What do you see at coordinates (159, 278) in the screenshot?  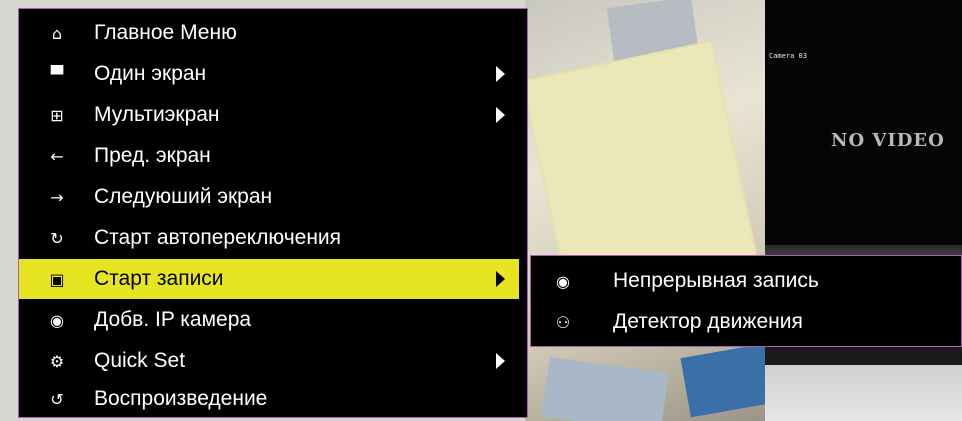 I see `menu-item-label: Старт записи` at bounding box center [159, 278].